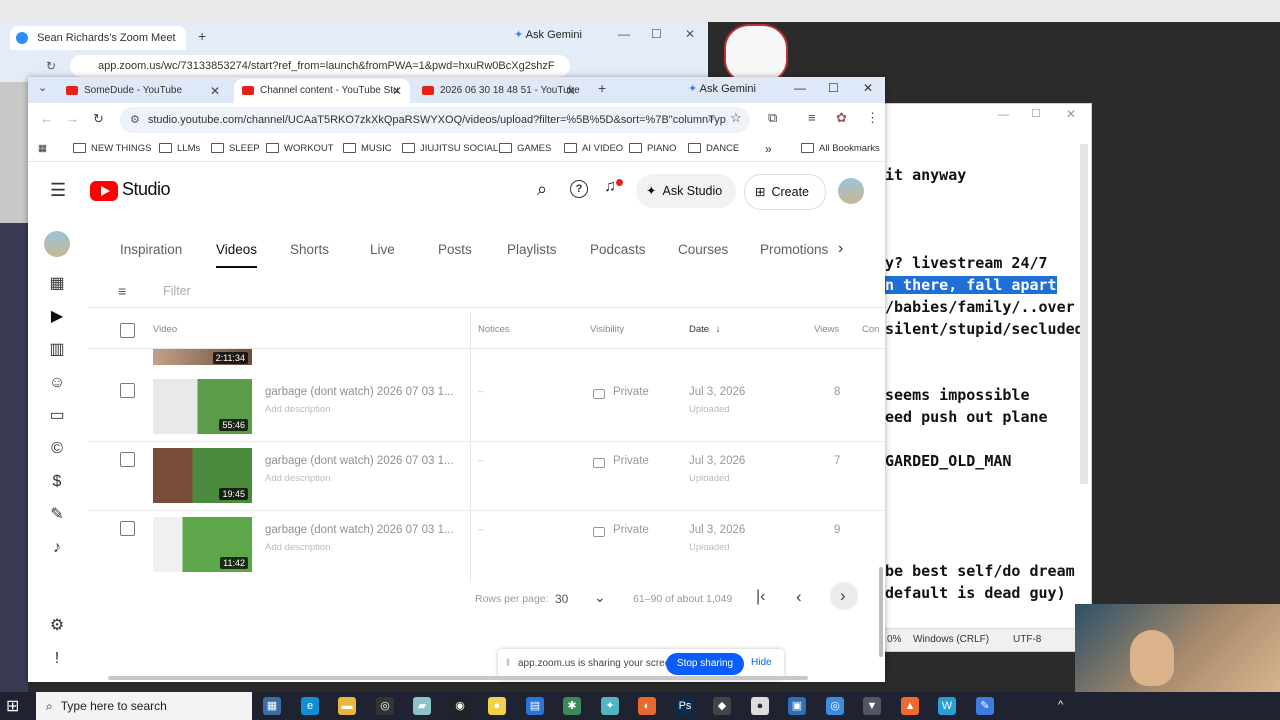 The image size is (1280, 720). I want to click on windows-start-icon: ⊞, so click(12, 706).